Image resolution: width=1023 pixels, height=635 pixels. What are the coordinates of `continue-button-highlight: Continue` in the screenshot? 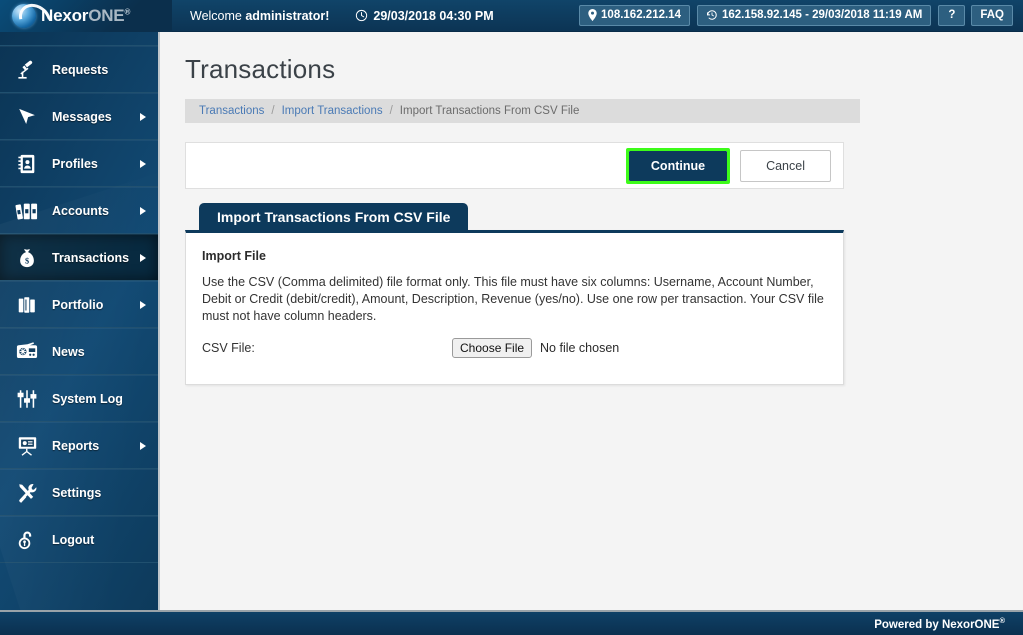 It's located at (678, 165).